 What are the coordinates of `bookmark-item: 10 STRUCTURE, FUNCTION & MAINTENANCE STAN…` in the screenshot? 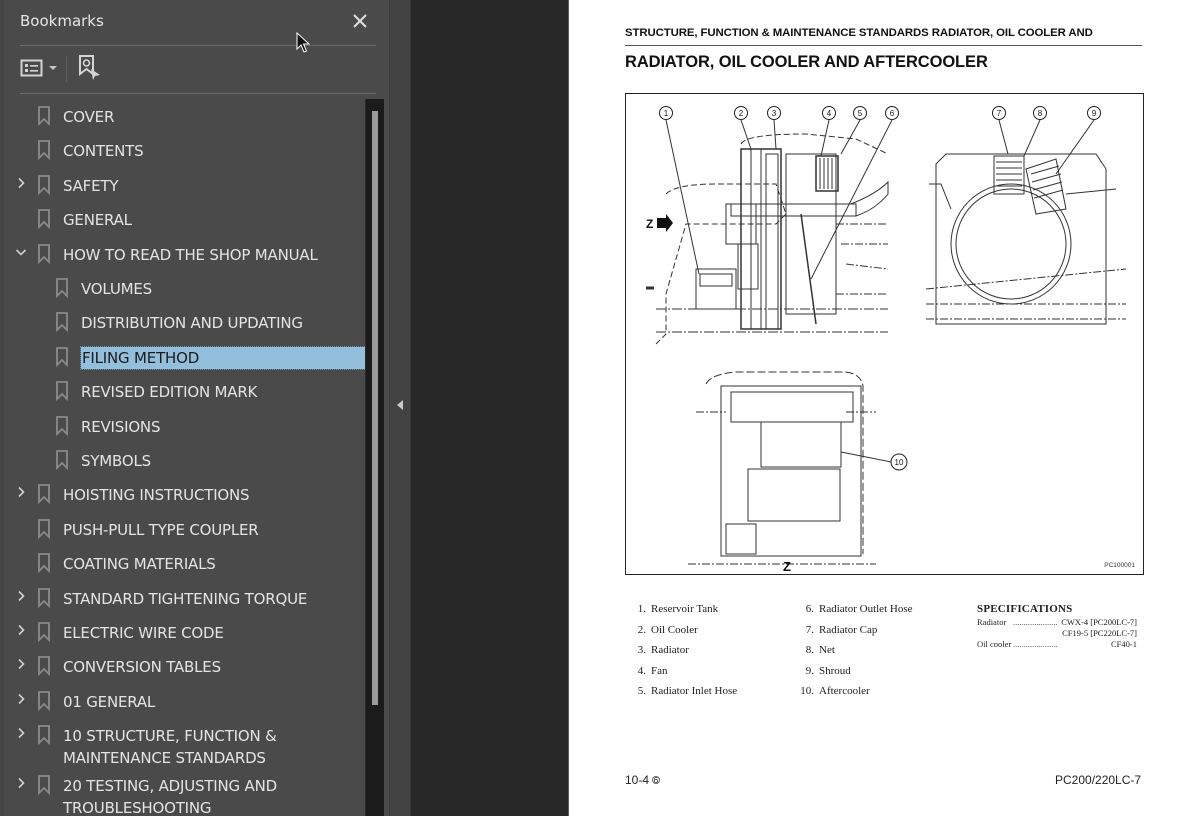 It's located at (183, 743).